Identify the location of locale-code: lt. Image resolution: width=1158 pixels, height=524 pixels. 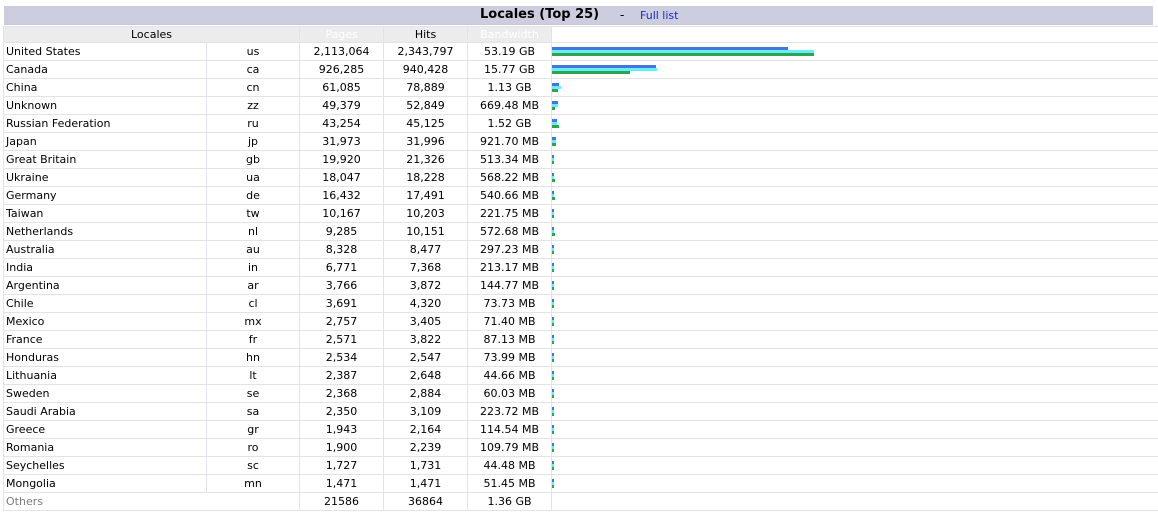
(253, 375).